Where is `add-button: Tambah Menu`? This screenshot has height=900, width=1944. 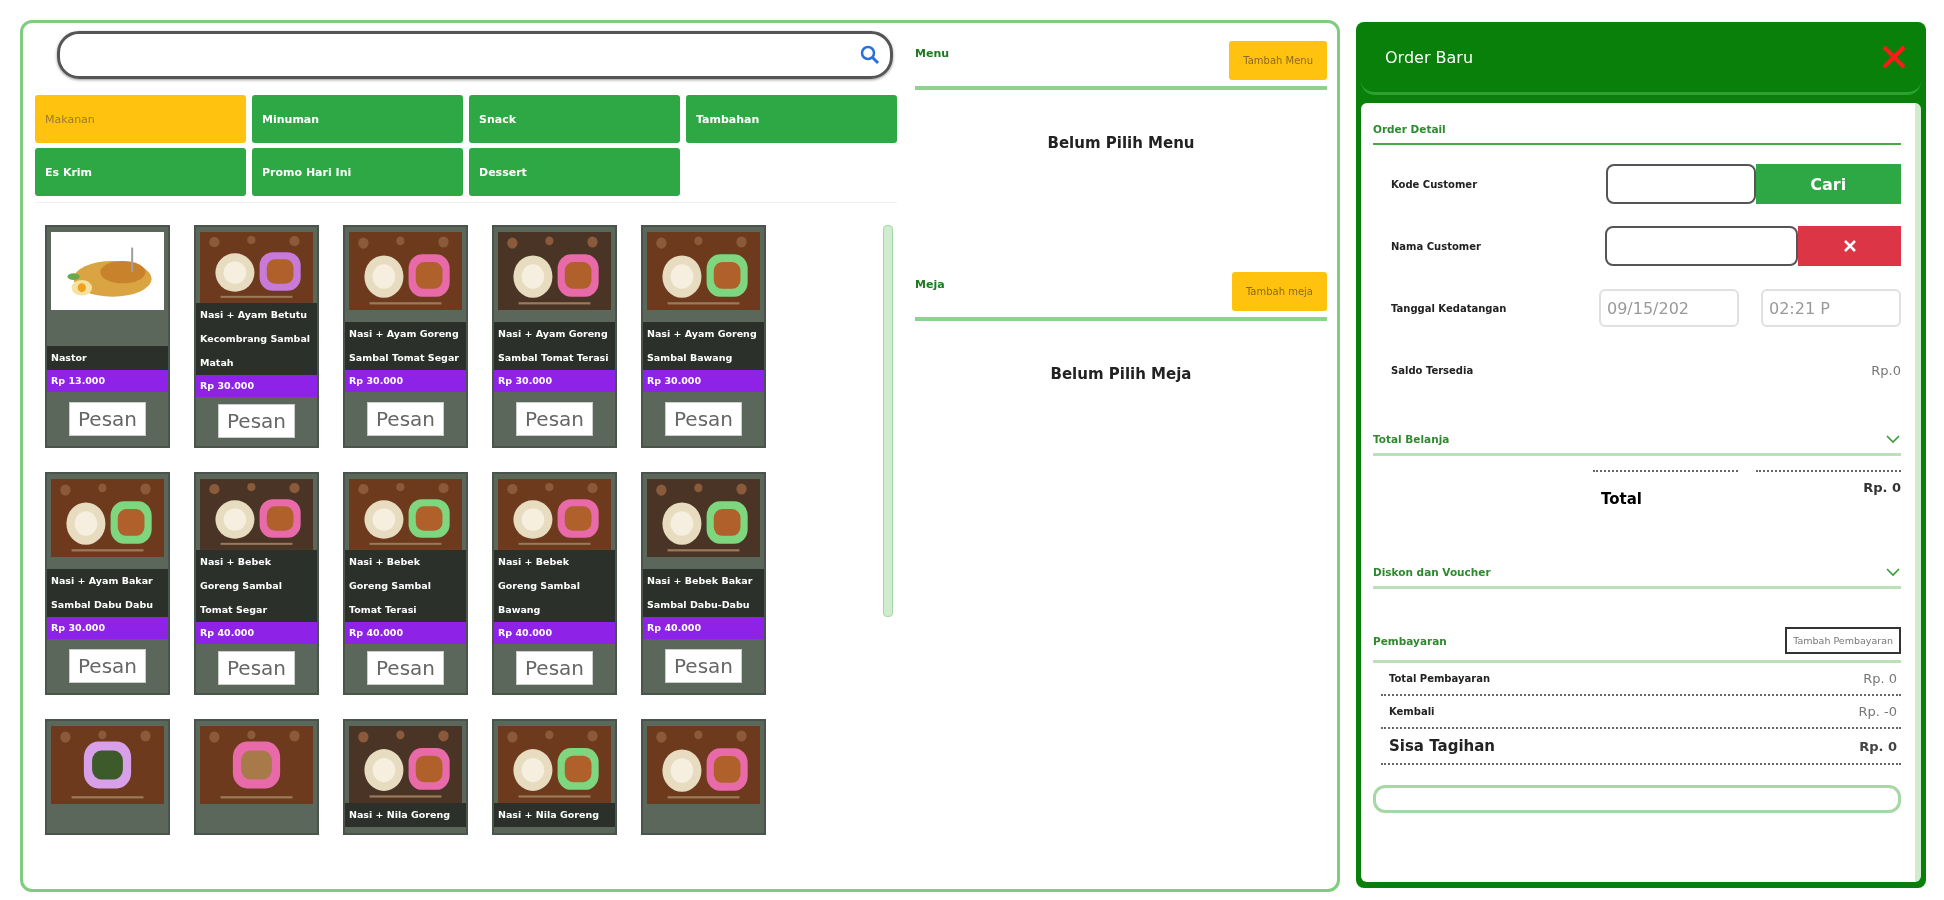 add-button: Tambah Menu is located at coordinates (1278, 60).